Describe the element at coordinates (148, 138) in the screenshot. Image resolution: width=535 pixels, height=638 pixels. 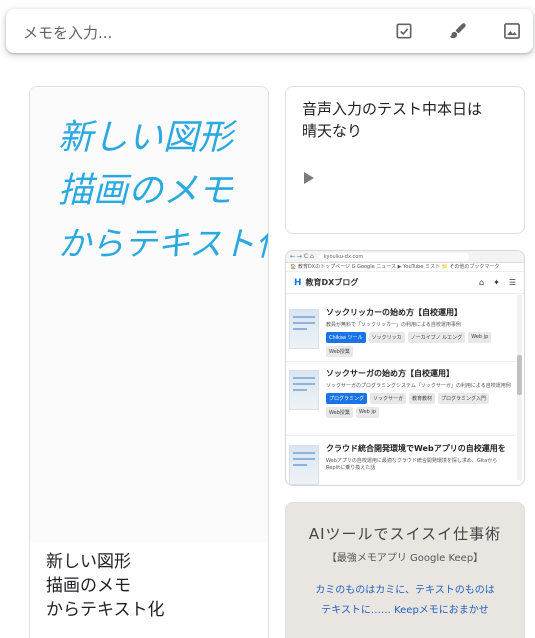
I see `handwriting-line-1: 新しい図形` at that location.